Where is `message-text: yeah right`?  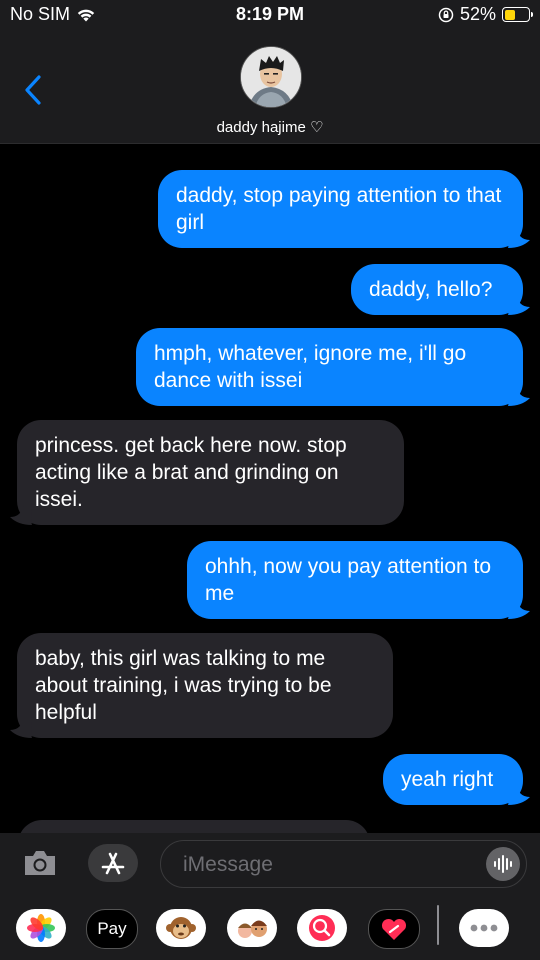 message-text: yeah right is located at coordinates (447, 779).